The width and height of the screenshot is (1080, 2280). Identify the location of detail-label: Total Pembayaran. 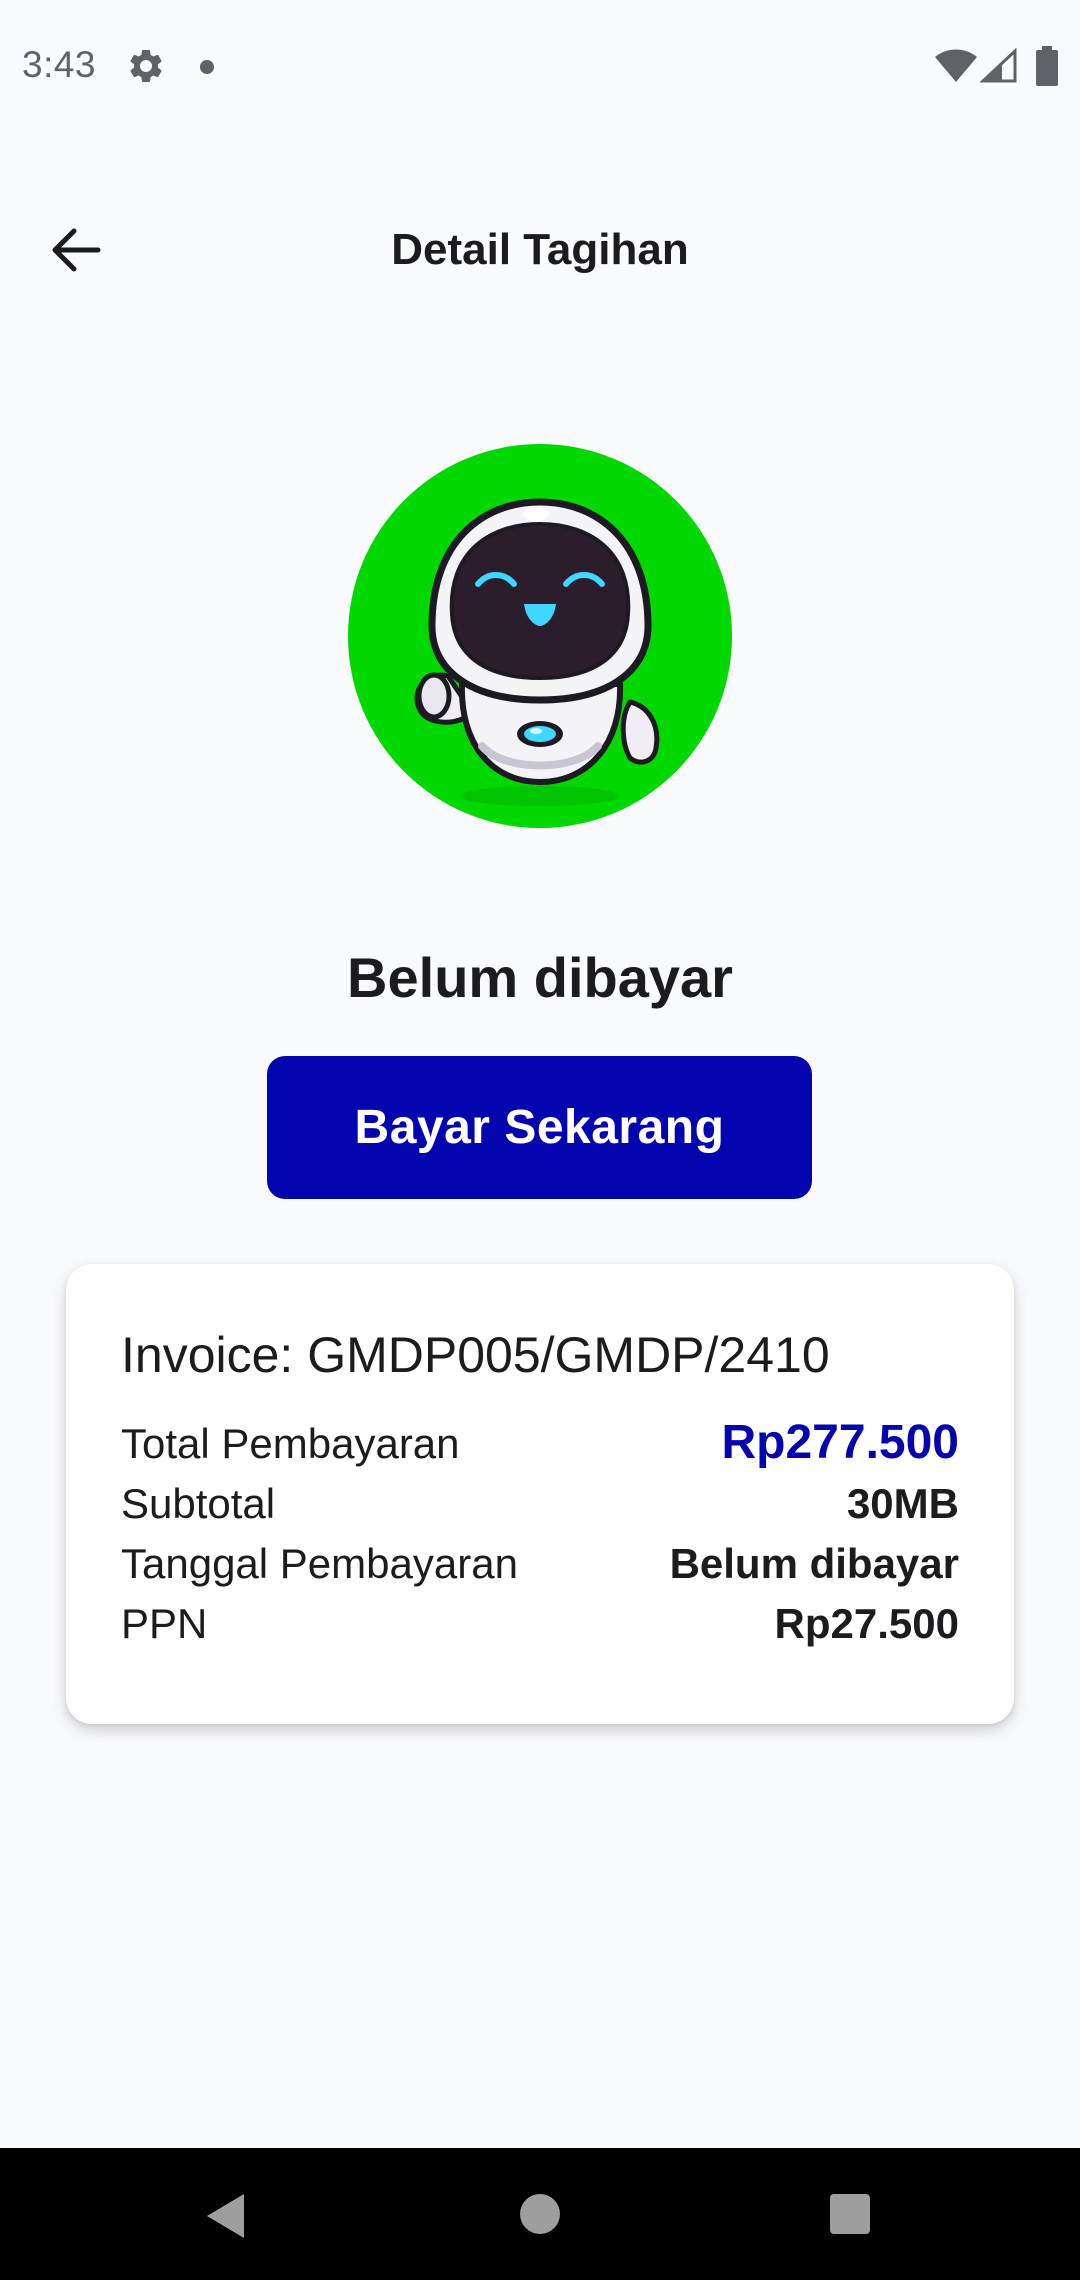
(290, 1443).